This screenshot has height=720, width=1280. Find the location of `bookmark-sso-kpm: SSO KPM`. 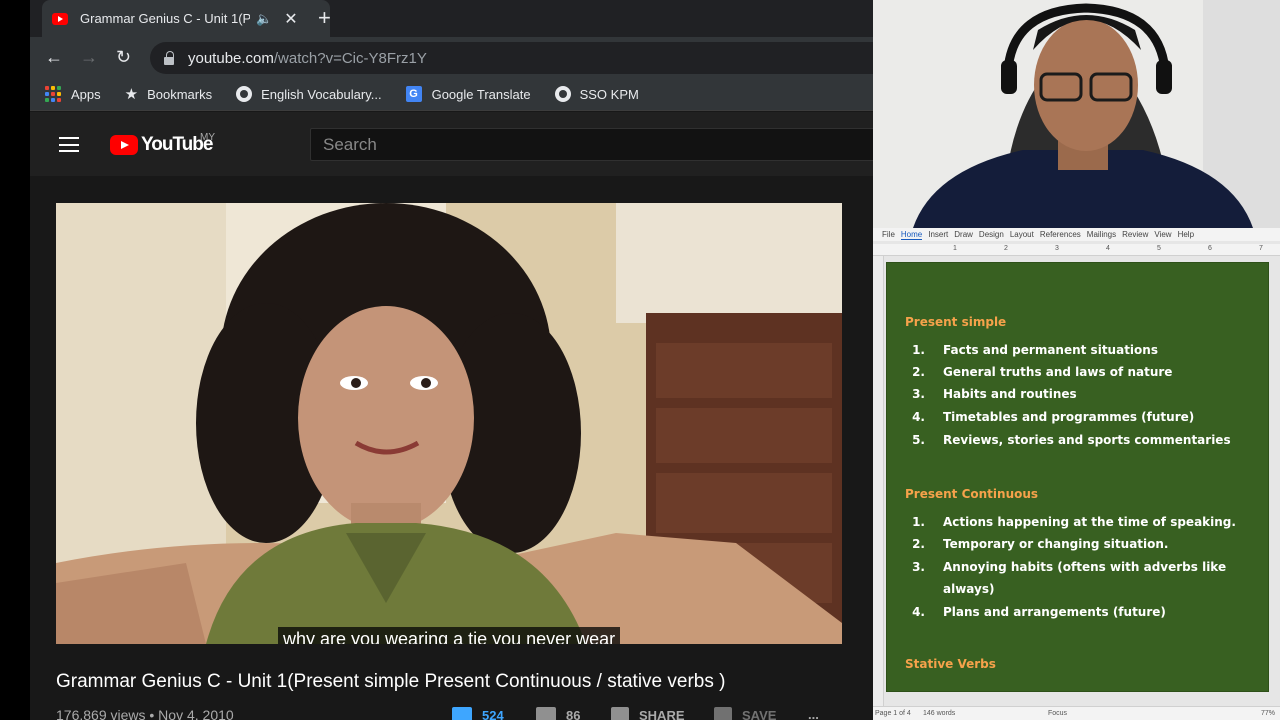

bookmark-sso-kpm: SSO KPM is located at coordinates (596, 94).